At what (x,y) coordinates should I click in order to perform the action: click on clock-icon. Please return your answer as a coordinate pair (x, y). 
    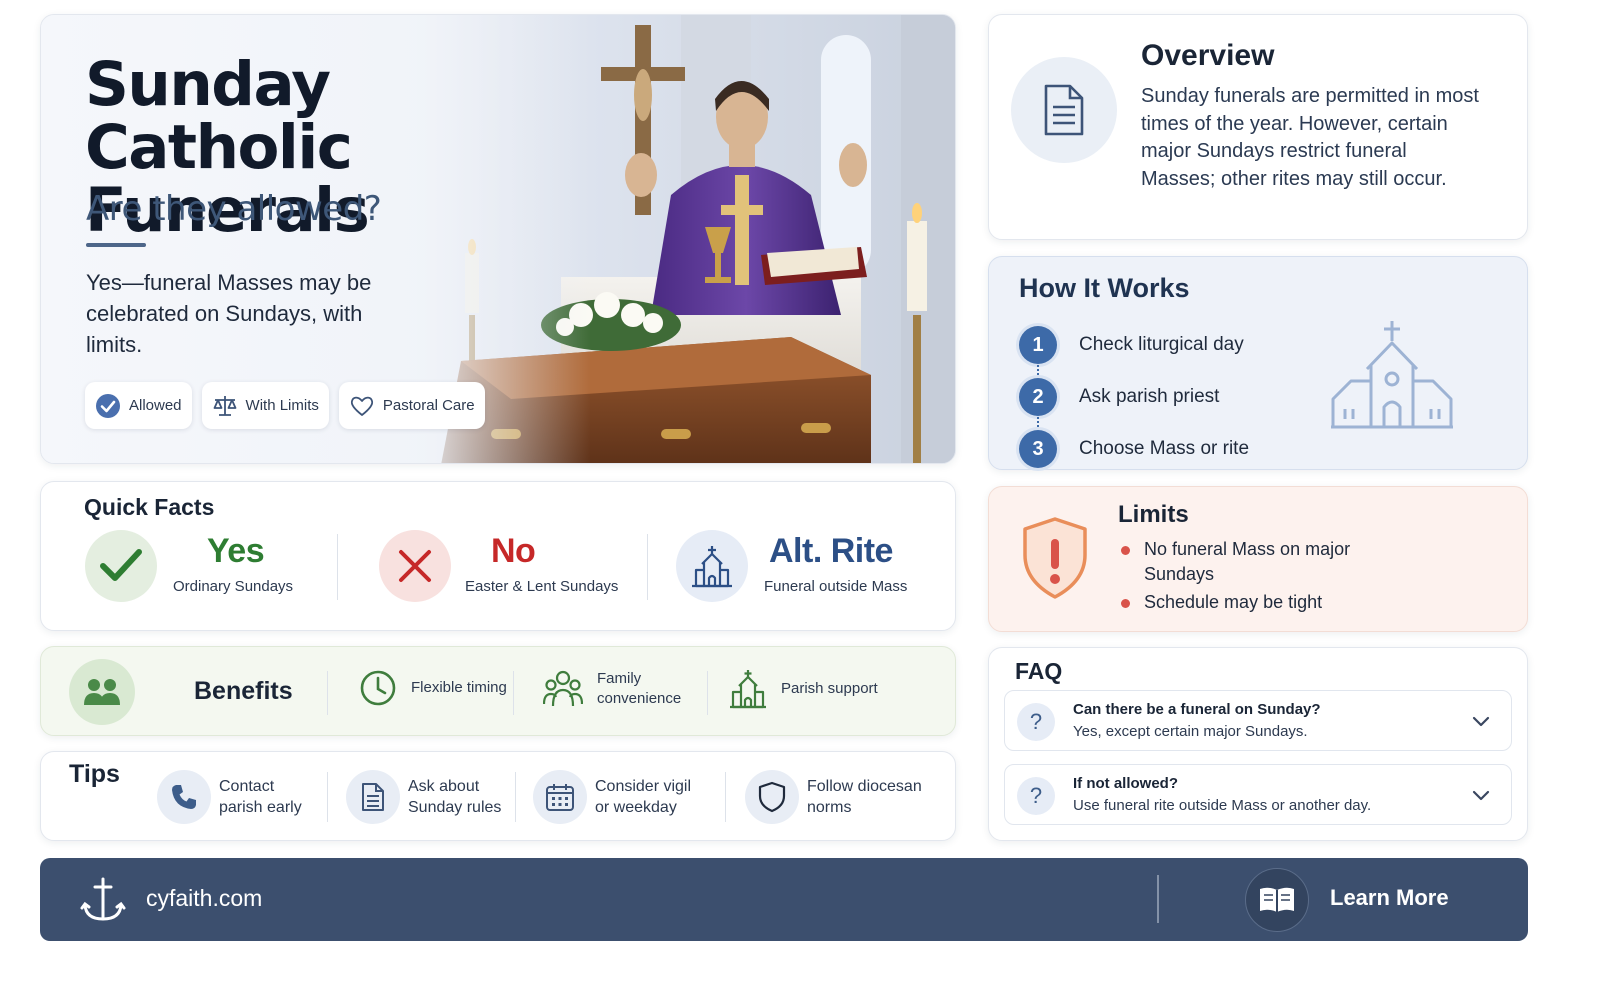
    Looking at the image, I should click on (378, 688).